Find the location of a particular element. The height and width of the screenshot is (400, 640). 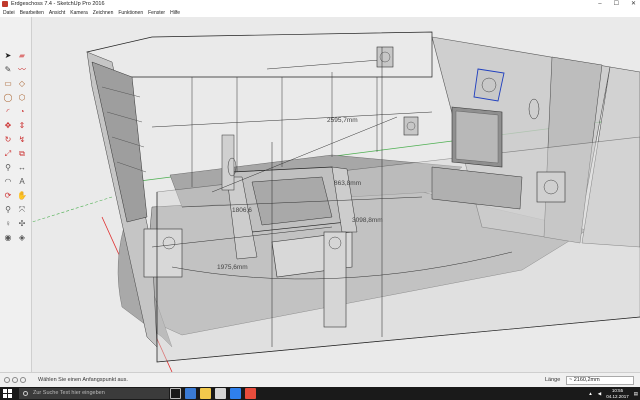

system-tray: ▲ ◀ 10:55 04.12.2017 ▤ is located at coordinates (613, 393).